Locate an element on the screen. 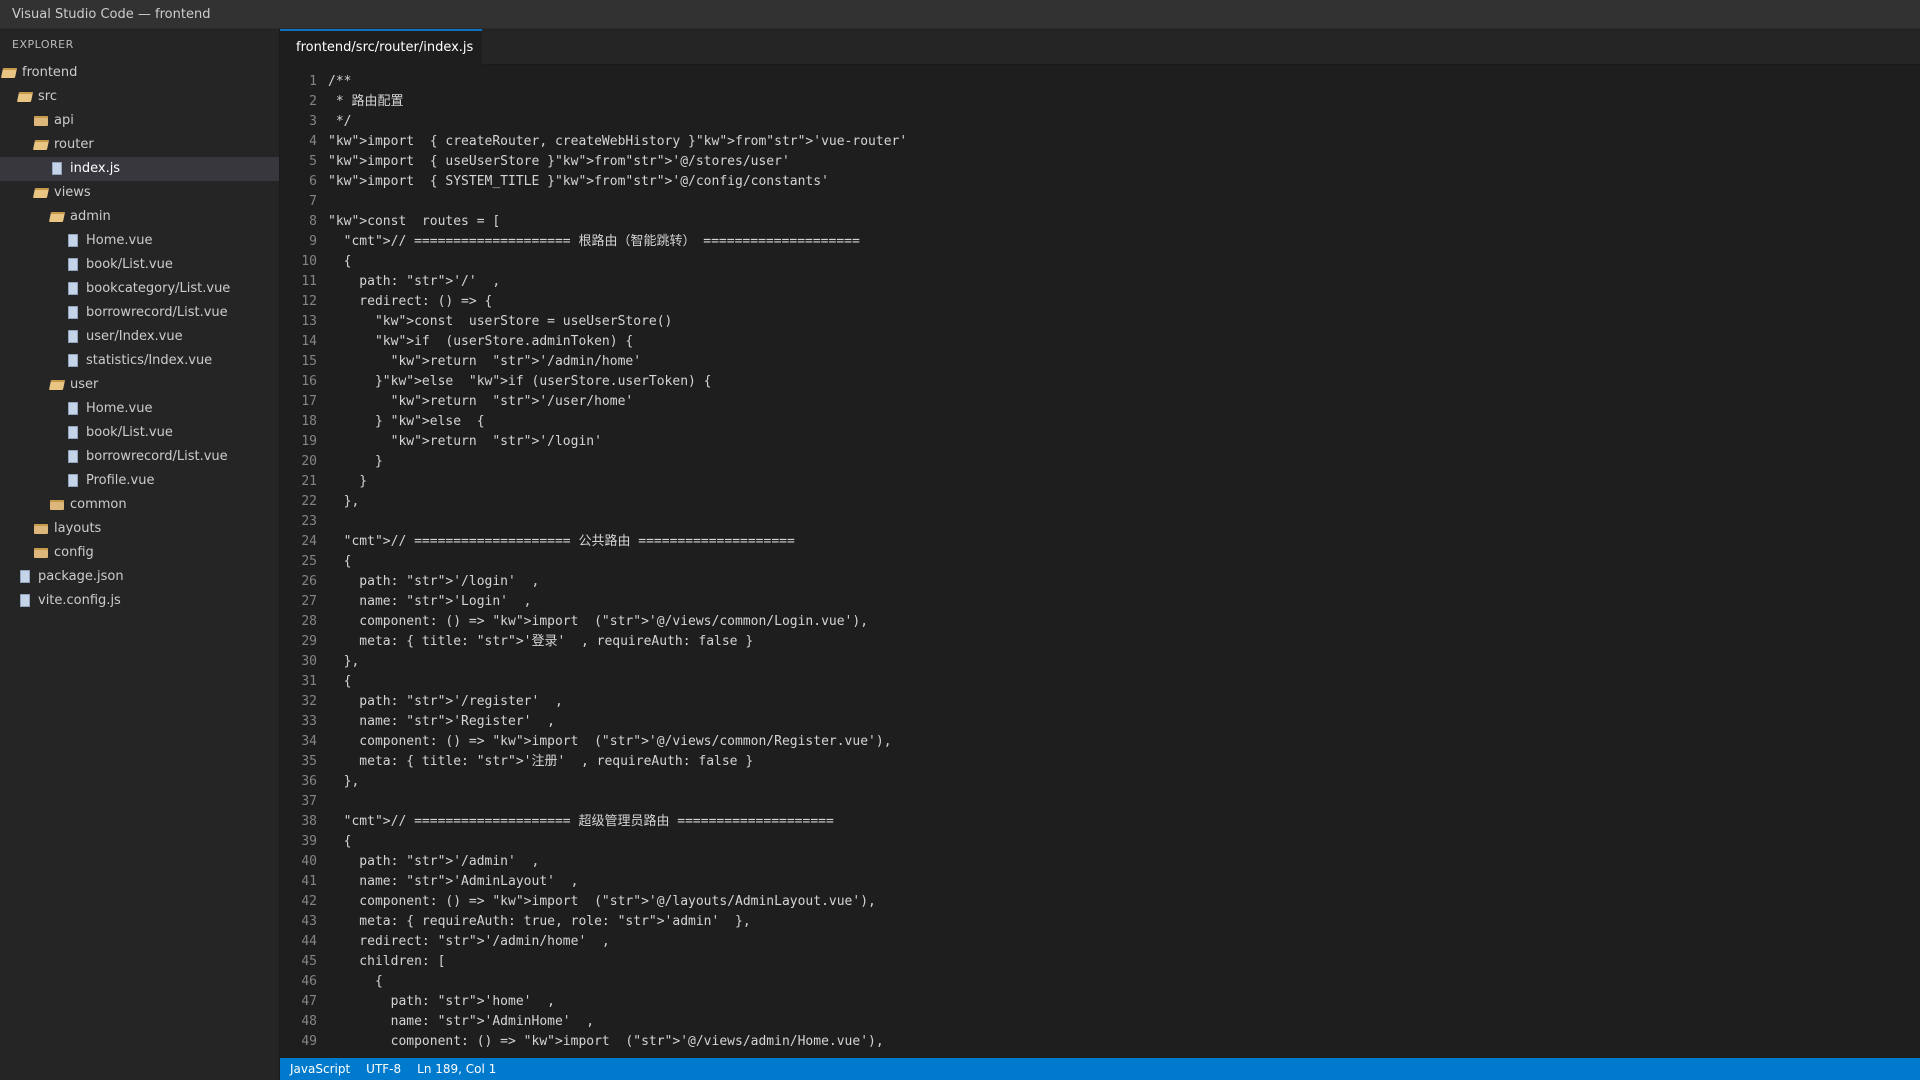 The width and height of the screenshot is (1920, 1080). code-line: 41 name: "str">'AdminLayout' , is located at coordinates (1100, 882).